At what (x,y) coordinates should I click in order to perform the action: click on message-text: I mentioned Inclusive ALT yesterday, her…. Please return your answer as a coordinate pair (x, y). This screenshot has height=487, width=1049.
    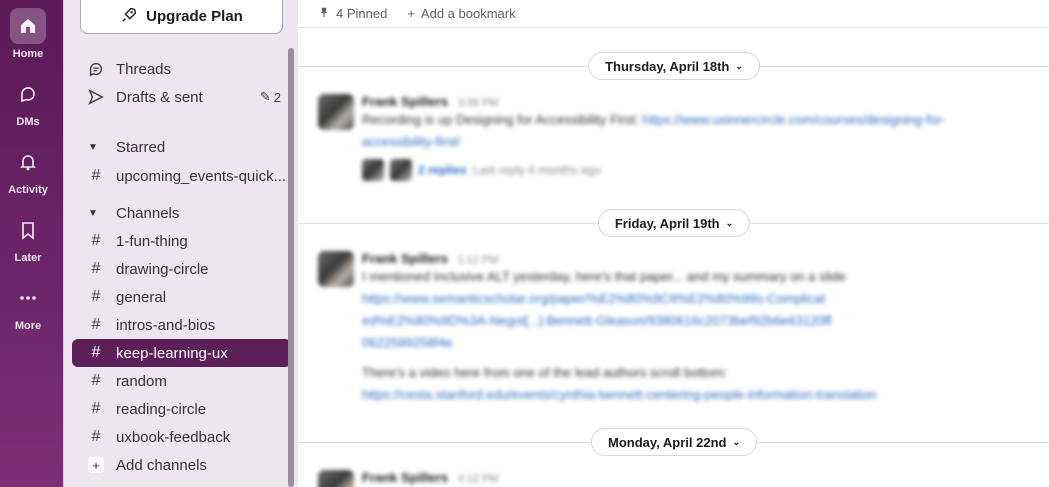
    Looking at the image, I should click on (604, 276).